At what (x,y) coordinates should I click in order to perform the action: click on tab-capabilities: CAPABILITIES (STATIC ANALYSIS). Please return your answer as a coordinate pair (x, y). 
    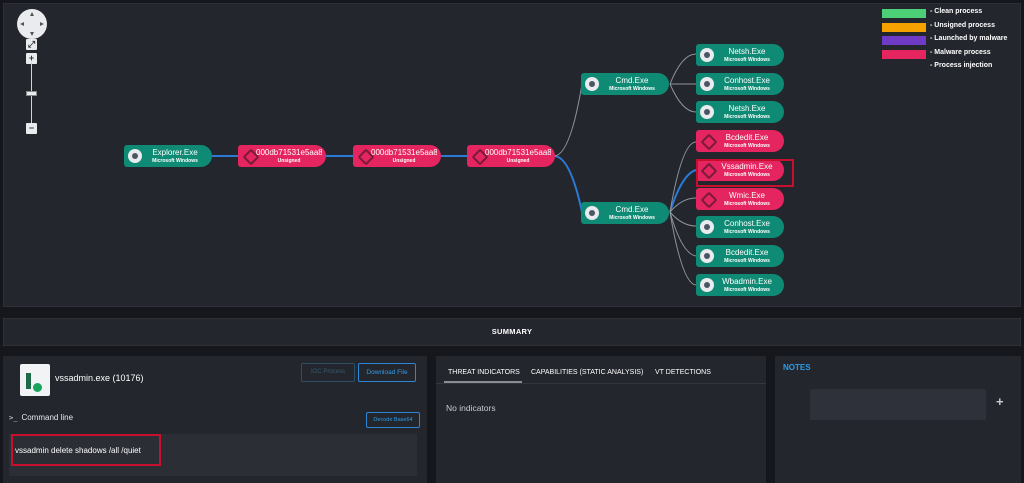
    Looking at the image, I should click on (587, 372).